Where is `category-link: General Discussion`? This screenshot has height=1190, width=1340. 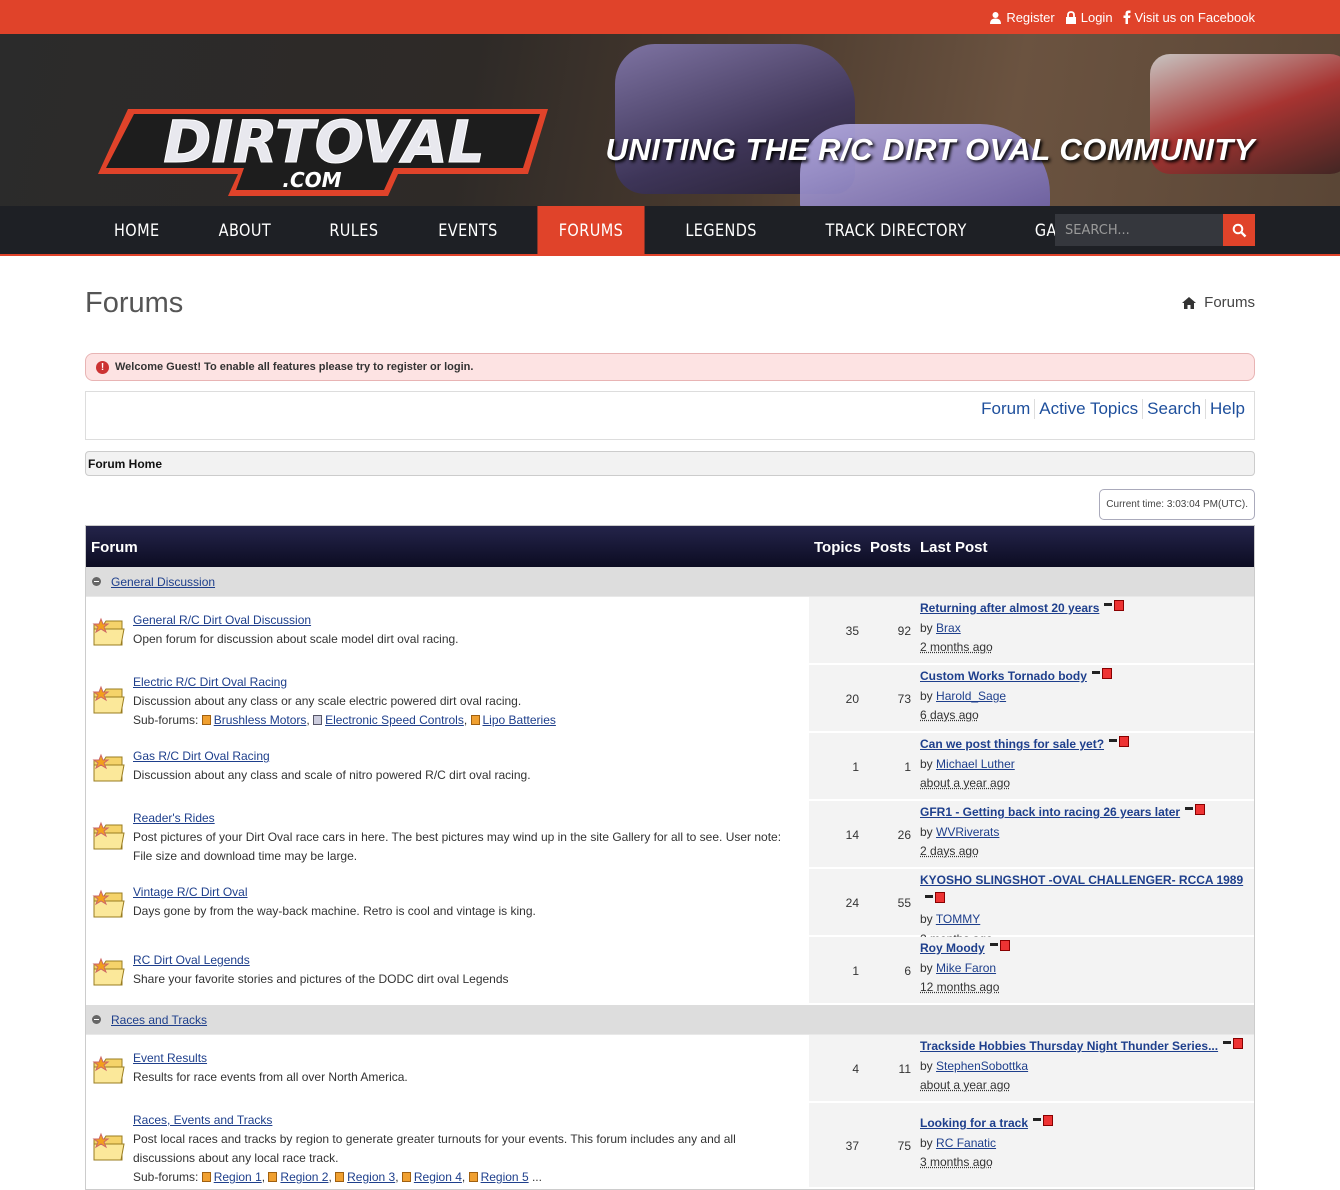 category-link: General Discussion is located at coordinates (163, 582).